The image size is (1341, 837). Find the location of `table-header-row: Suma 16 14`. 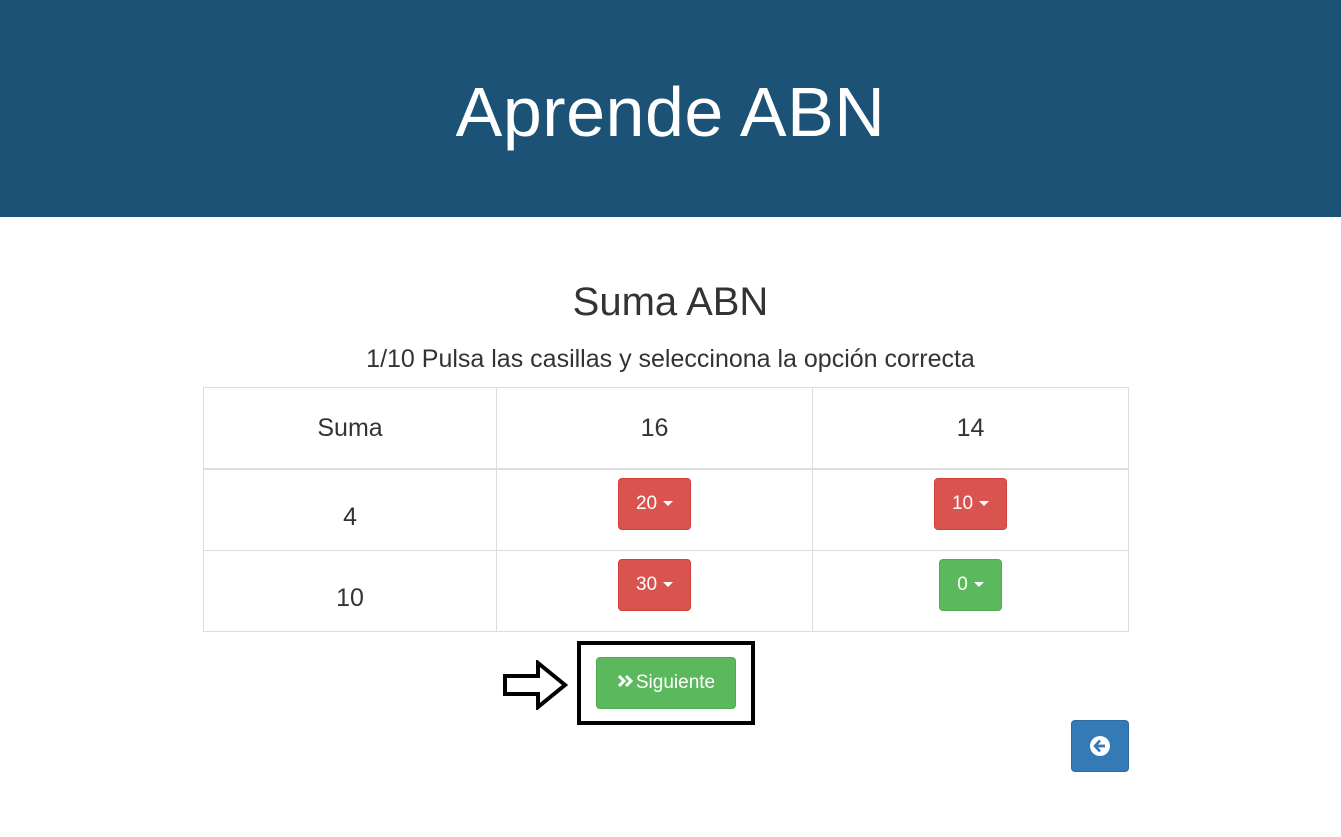

table-header-row: Suma 16 14 is located at coordinates (665, 428).